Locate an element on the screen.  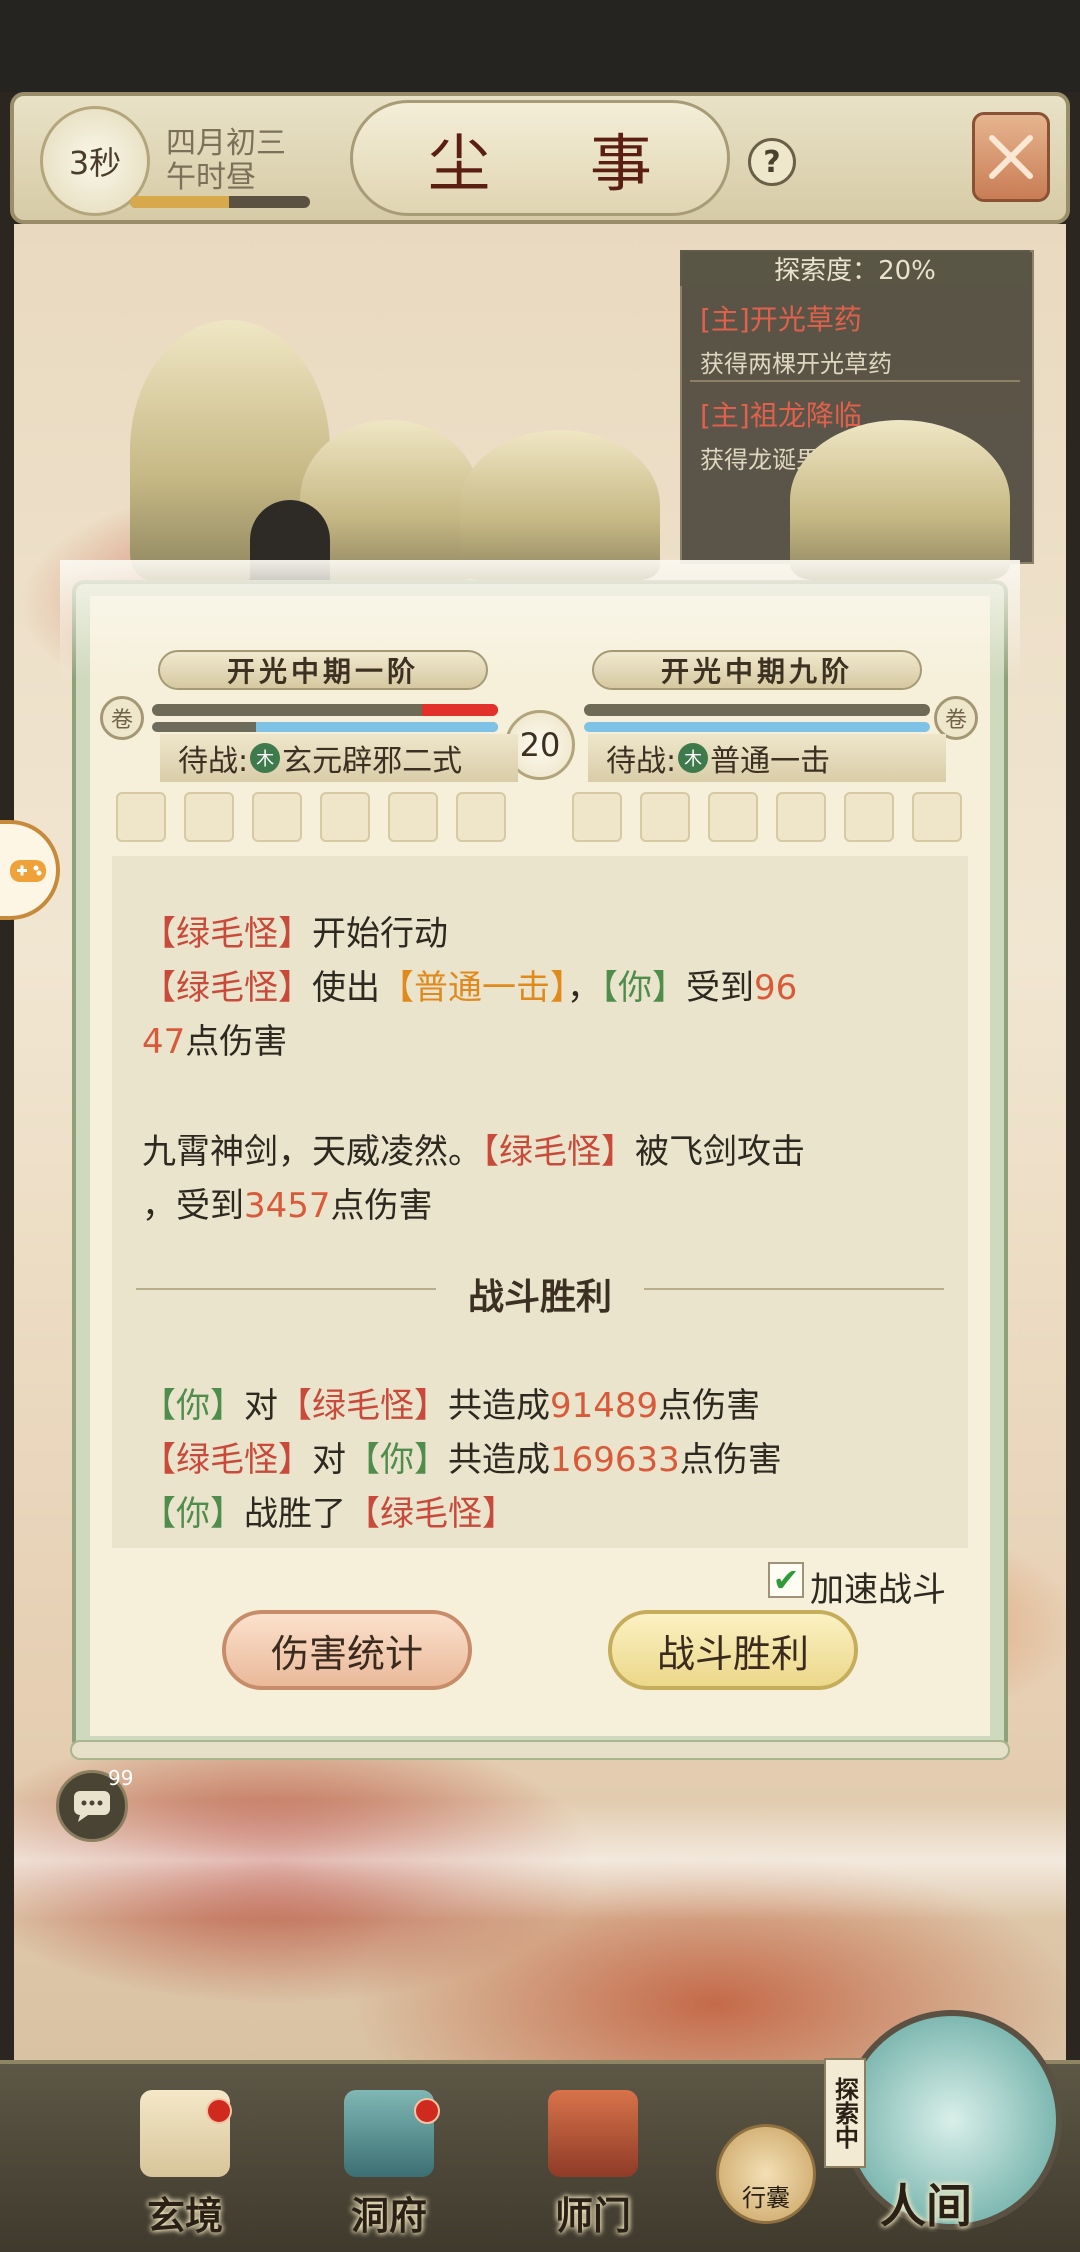
enemy-mp-bar is located at coordinates (757, 727).